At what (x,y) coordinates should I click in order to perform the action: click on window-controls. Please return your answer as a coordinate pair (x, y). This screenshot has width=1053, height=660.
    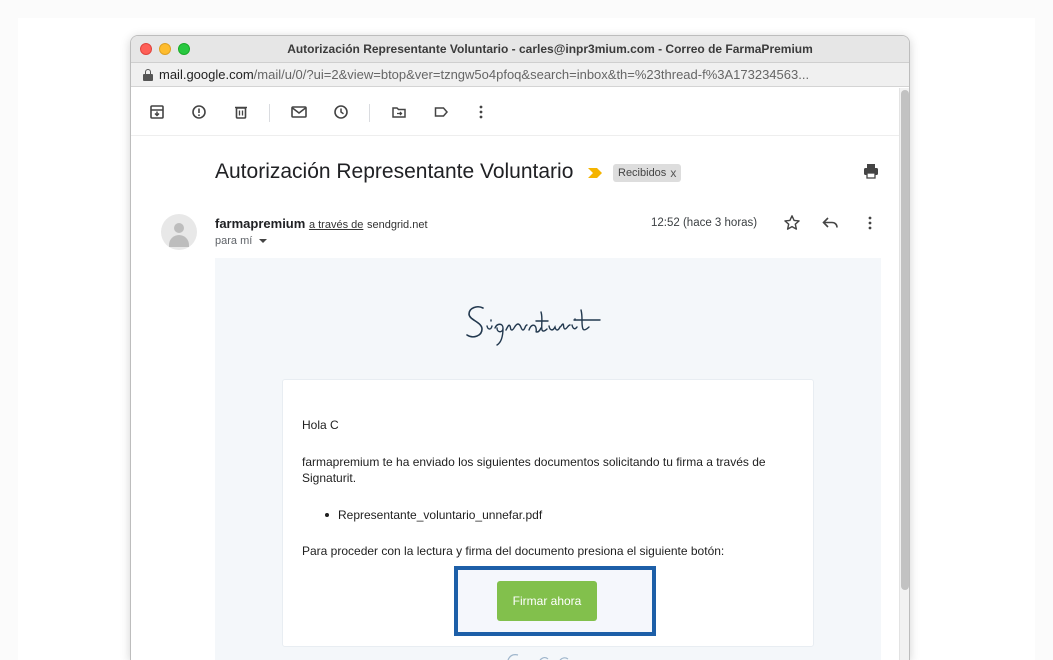
    Looking at the image, I should click on (165, 49).